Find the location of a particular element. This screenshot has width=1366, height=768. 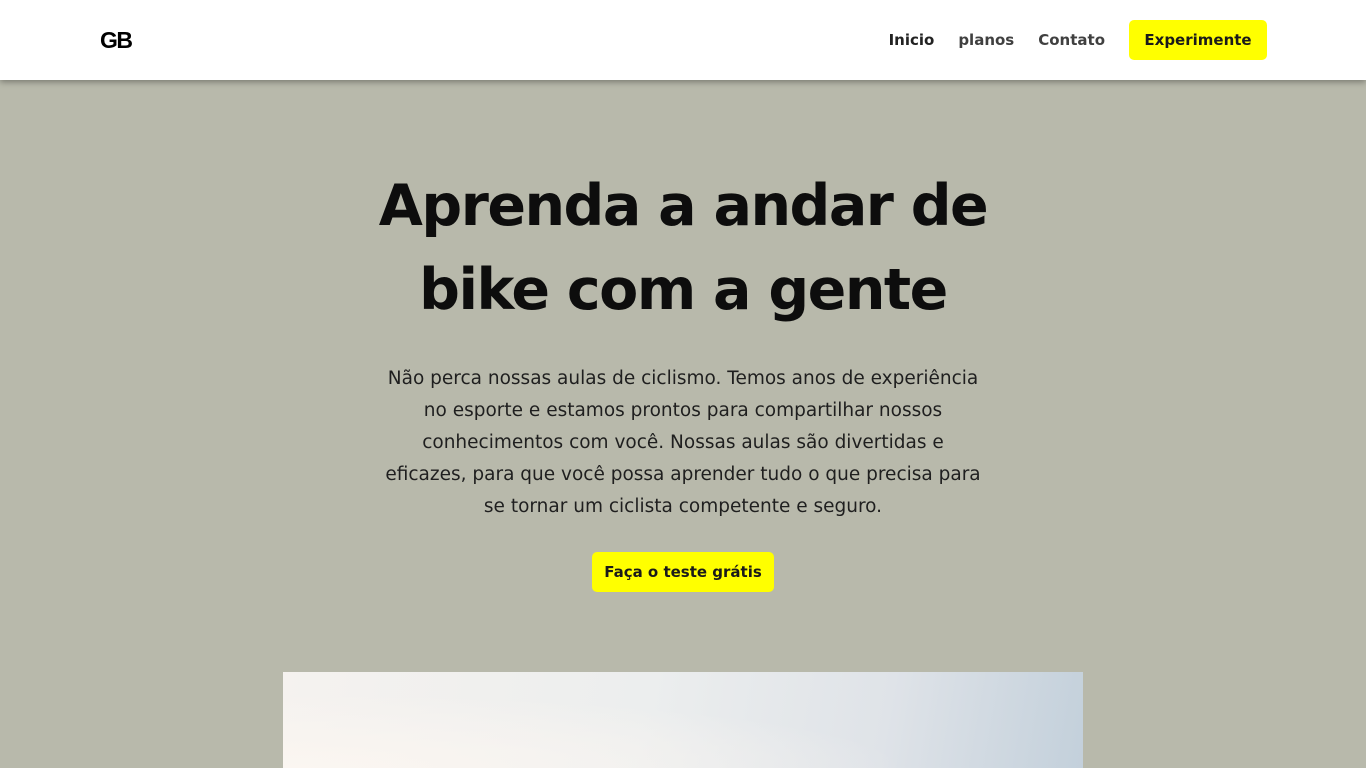

hero-title: Aprenda a andar de bike com a gente is located at coordinates (683, 248).